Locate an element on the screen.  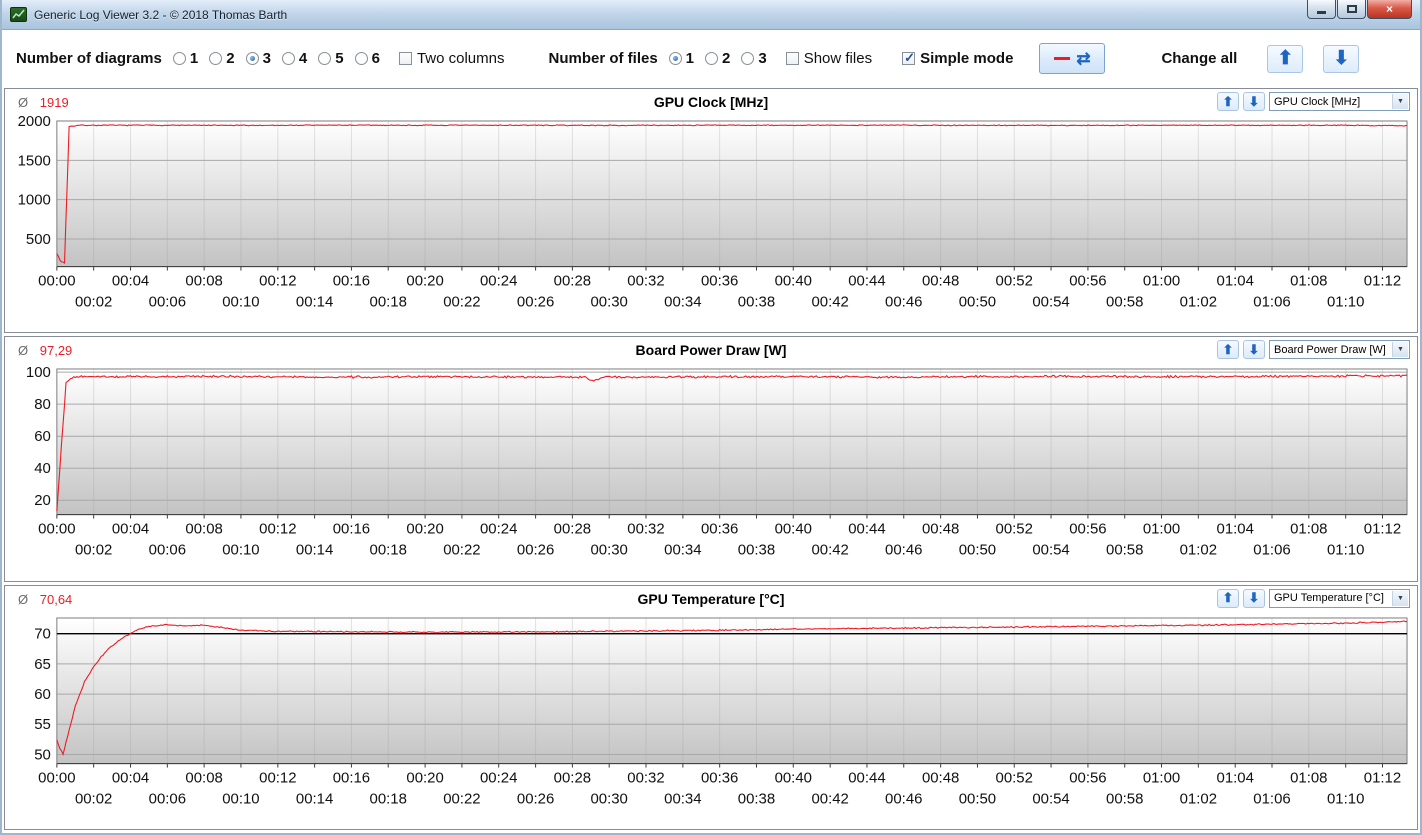
close-button: × is located at coordinates (1389, 9).